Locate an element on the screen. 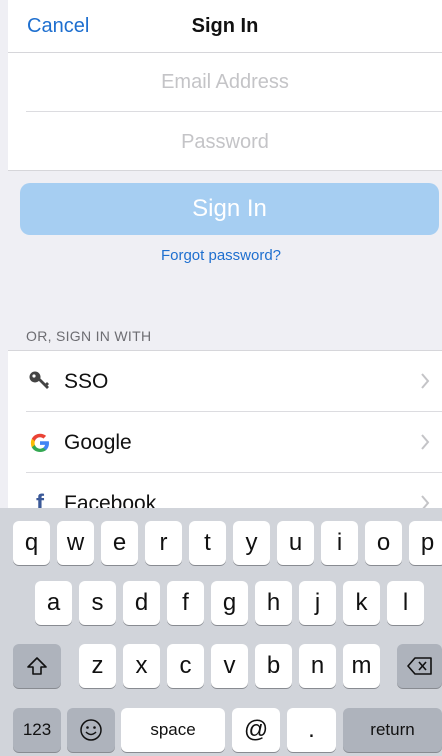 The height and width of the screenshot is (756, 442). shift-key is located at coordinates (37, 666).